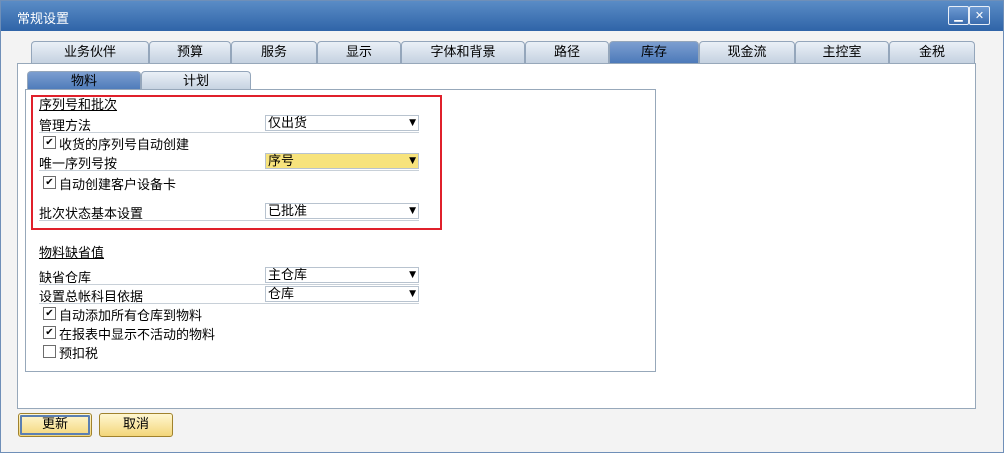 Image resolution: width=1004 pixels, height=453 pixels. What do you see at coordinates (49, 332) in the screenshot?
I see `show-inactive-checkbox: ✔` at bounding box center [49, 332].